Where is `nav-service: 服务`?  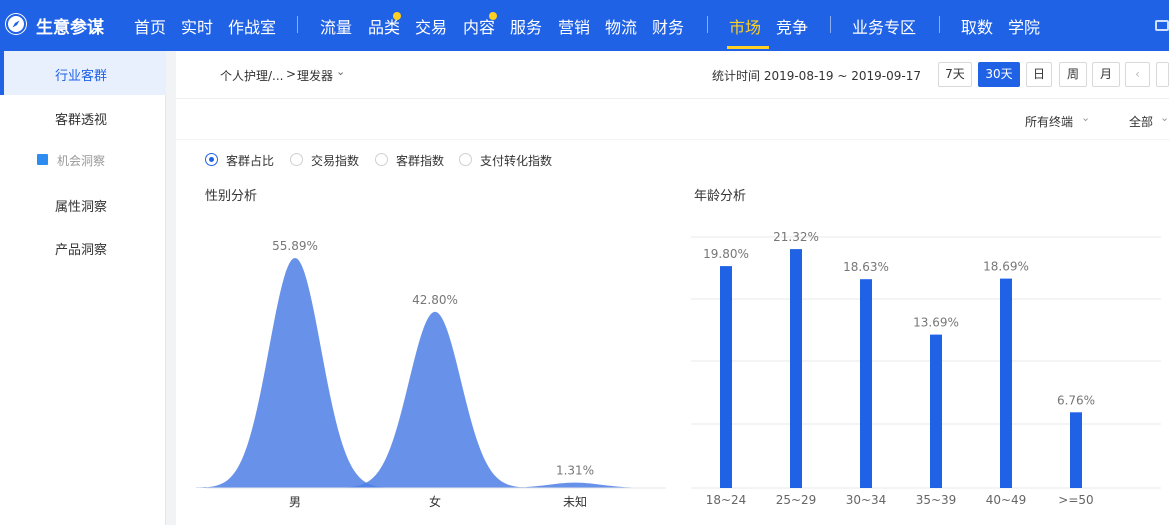 nav-service: 服务 is located at coordinates (526, 26).